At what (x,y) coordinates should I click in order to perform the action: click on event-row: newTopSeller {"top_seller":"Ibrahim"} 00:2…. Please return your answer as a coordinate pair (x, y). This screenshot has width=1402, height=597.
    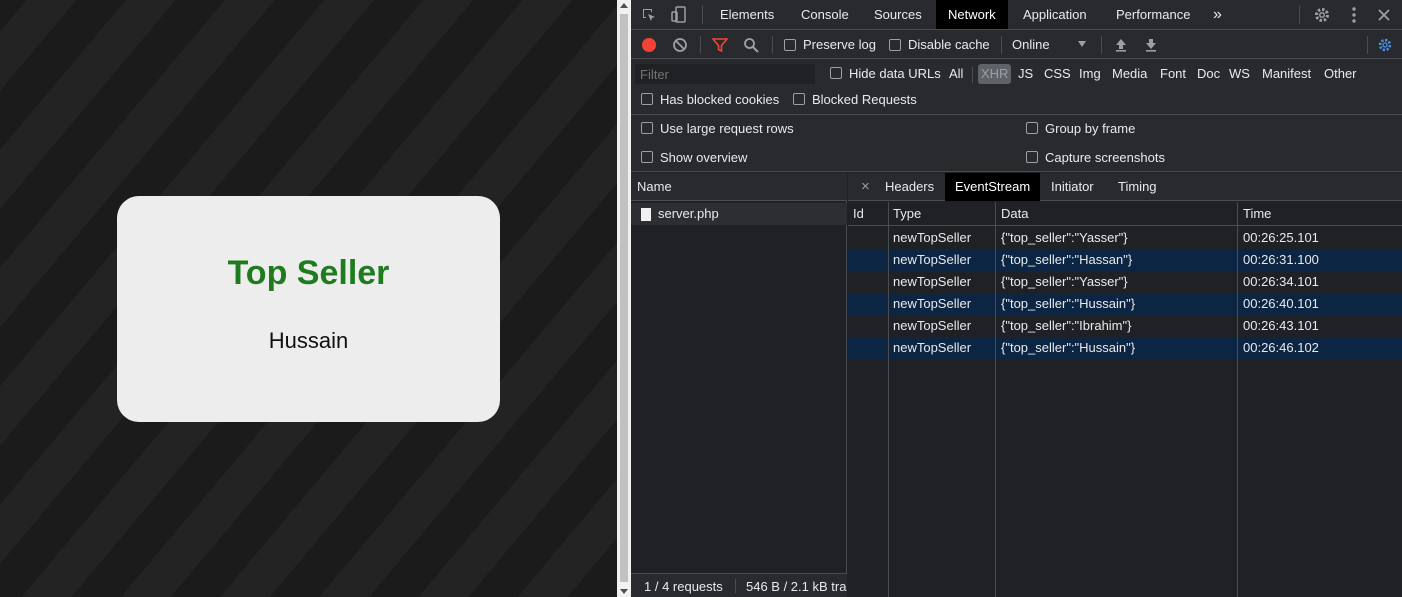
    Looking at the image, I should click on (1125, 326).